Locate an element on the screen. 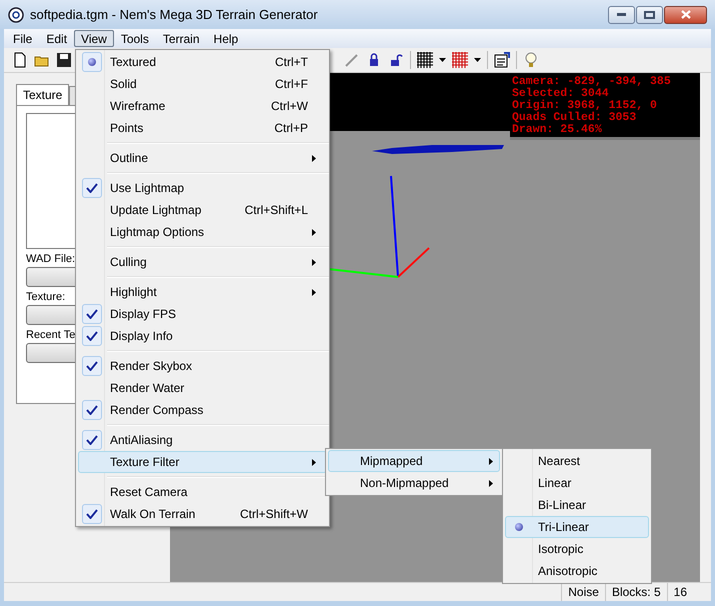 The image size is (715, 606). lightbulb-icon is located at coordinates (531, 60).